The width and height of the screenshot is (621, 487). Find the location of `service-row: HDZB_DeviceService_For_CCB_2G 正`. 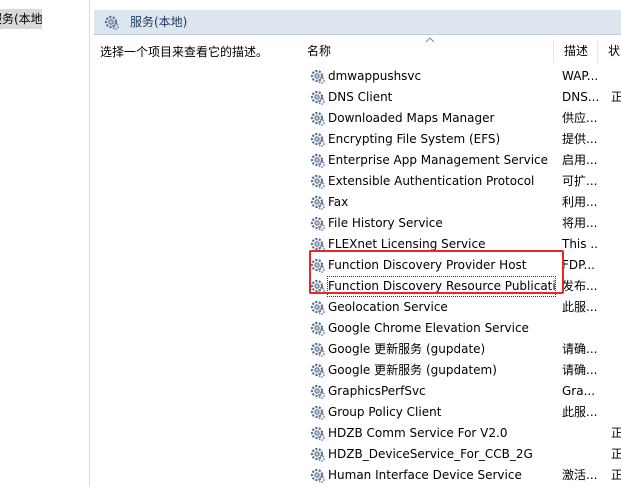

service-row: HDZB_DeviceService_For_CCB_2G 正 is located at coordinates (459, 454).